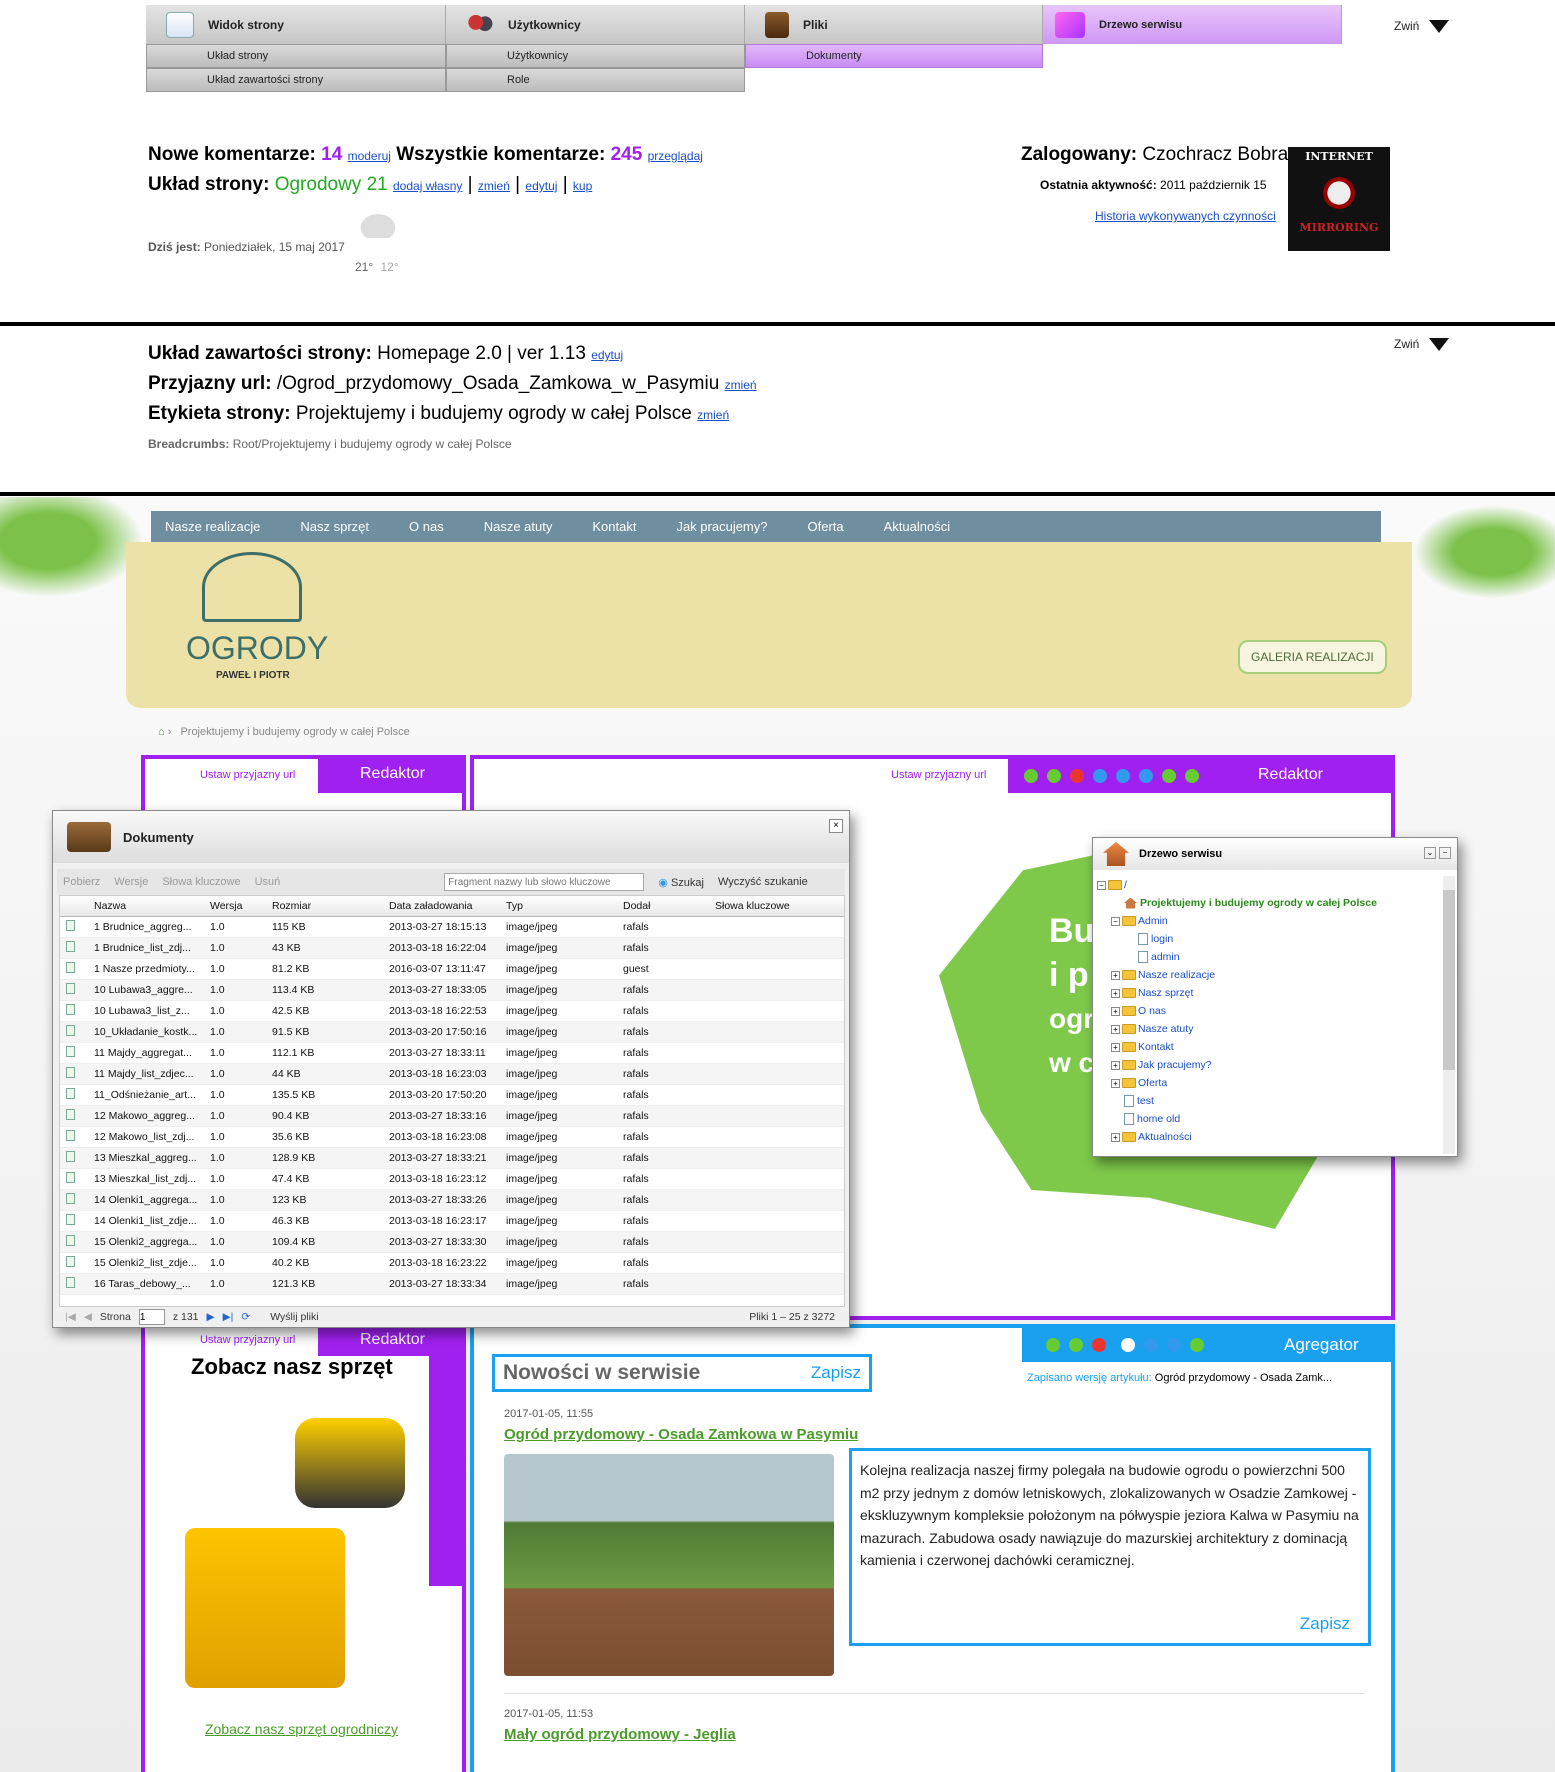 The height and width of the screenshot is (1772, 1555). Describe the element at coordinates (212, 526) in the screenshot. I see `nav-item: Nasze realizacje` at that location.